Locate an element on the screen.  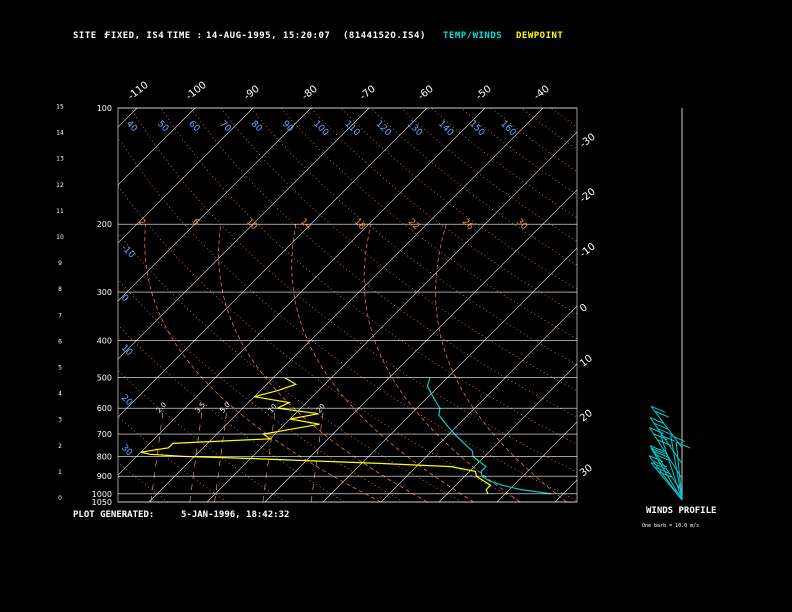
wind-barb-staff is located at coordinates (665, 478).